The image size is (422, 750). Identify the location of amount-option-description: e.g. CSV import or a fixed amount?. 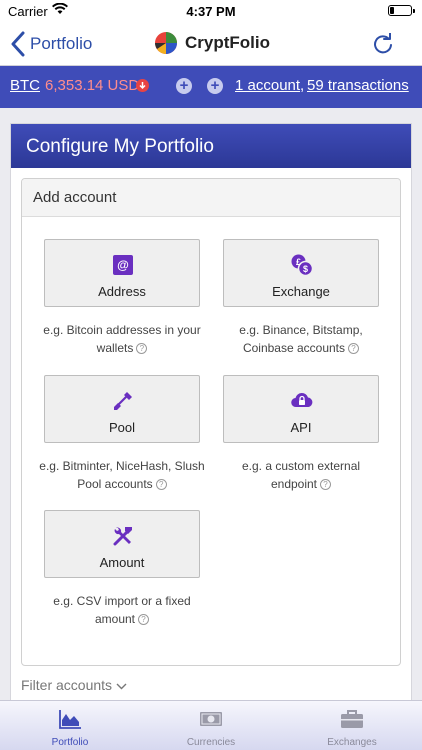
(122, 610).